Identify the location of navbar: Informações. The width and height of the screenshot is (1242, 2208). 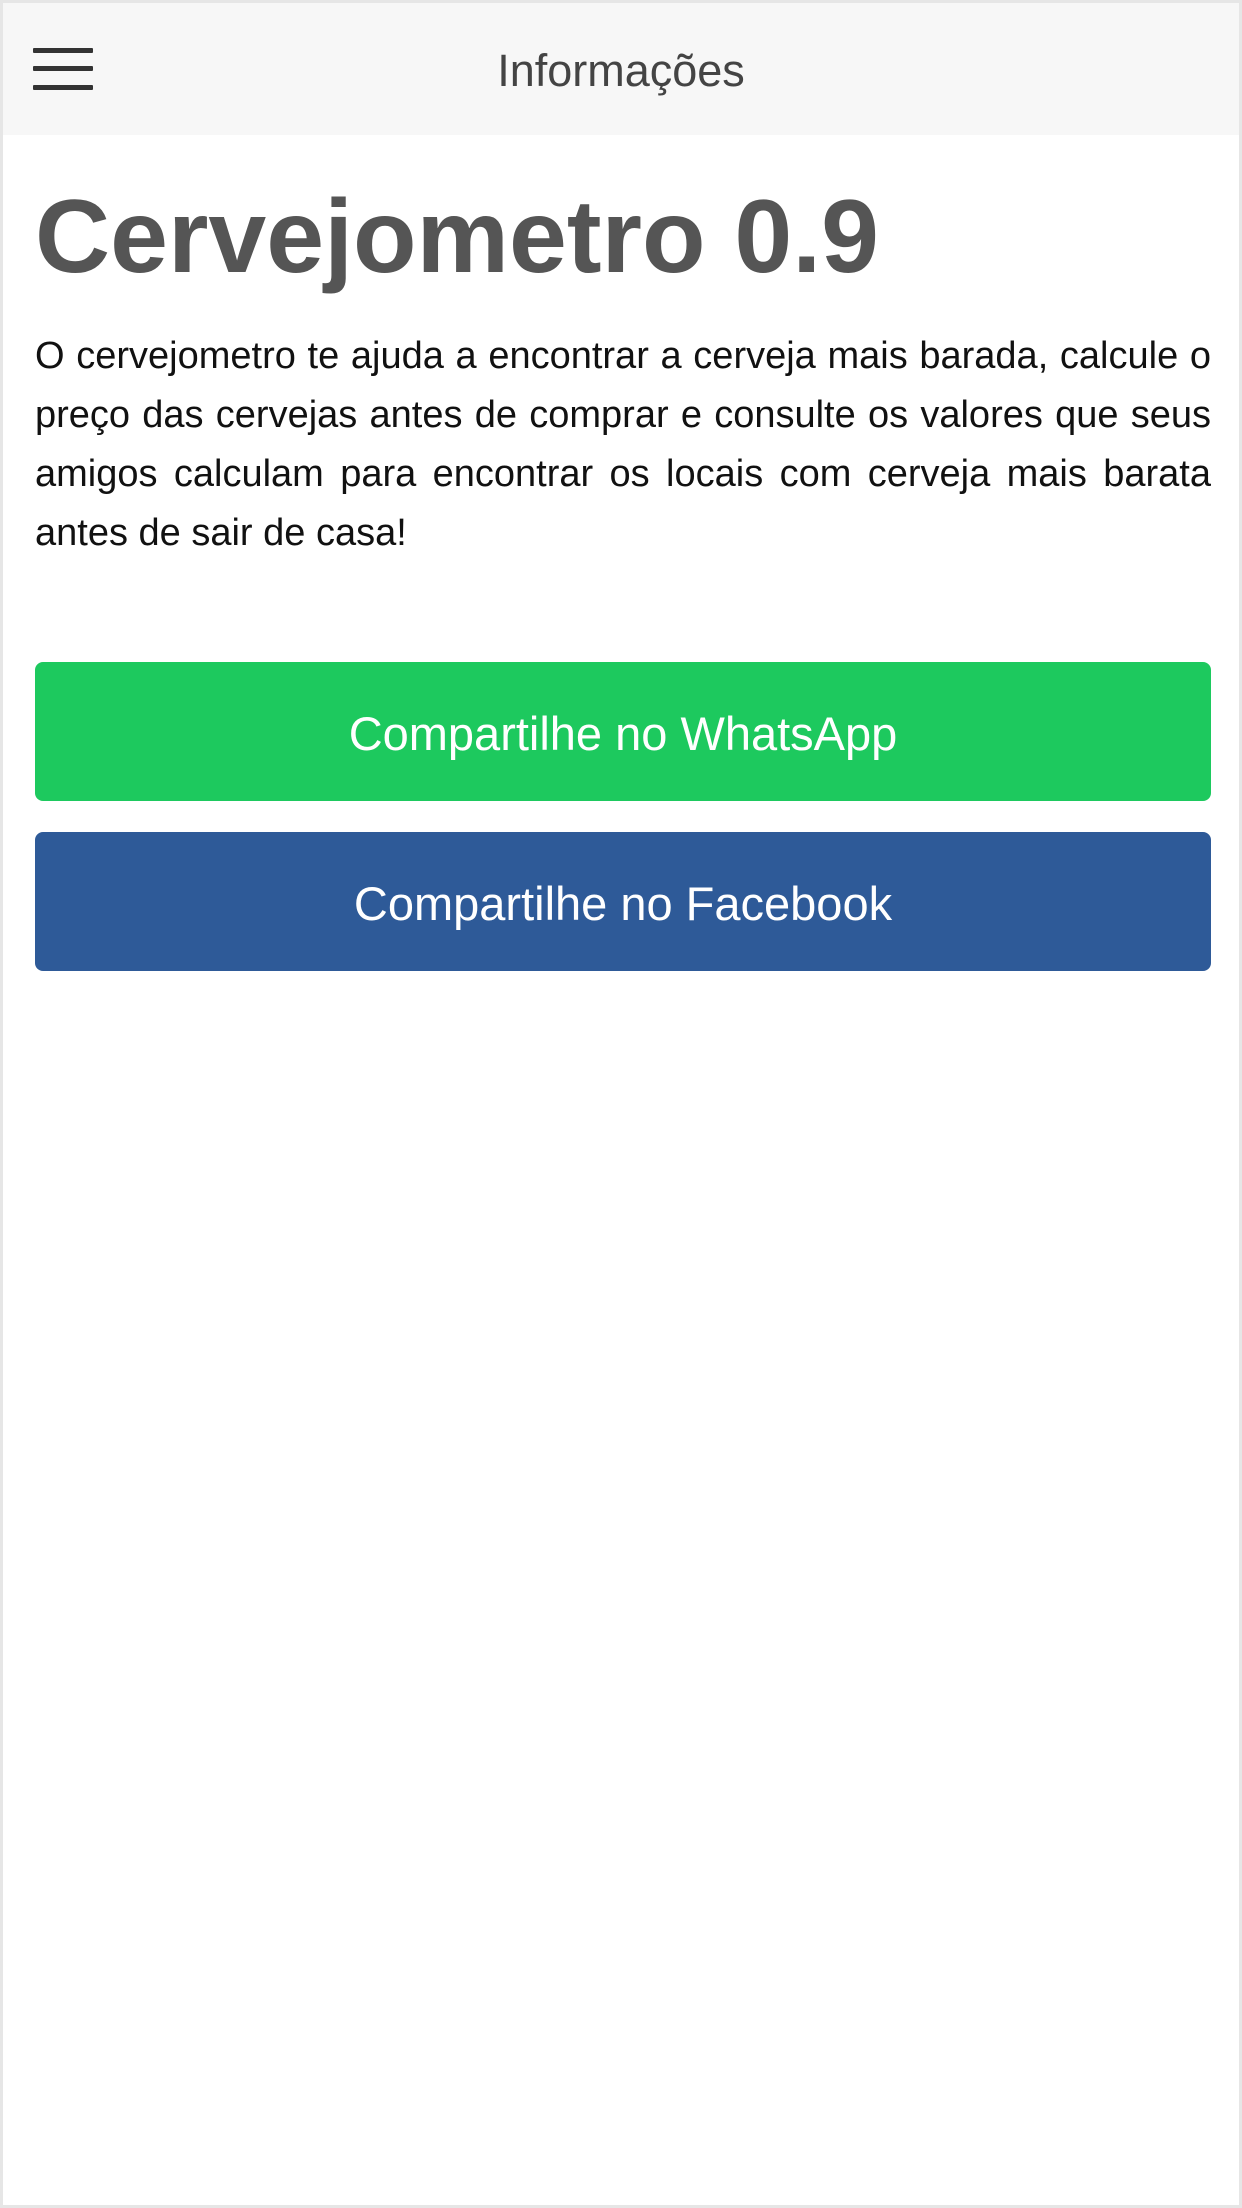
(621, 69).